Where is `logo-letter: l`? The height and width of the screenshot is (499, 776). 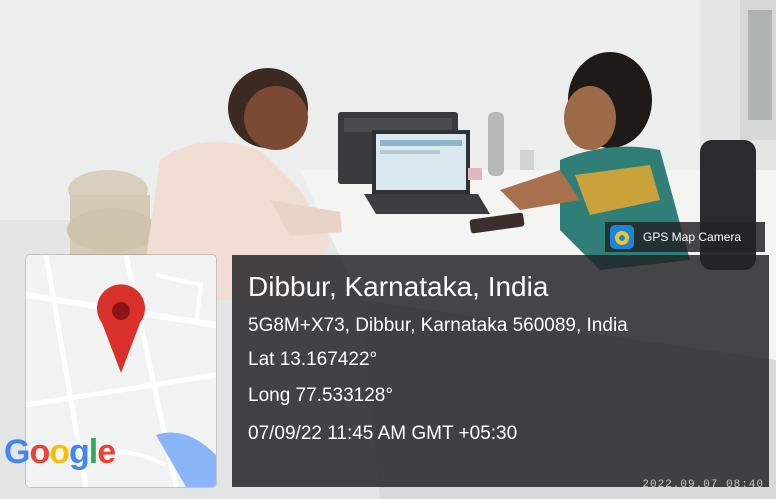
logo-letter: l is located at coordinates (93, 452).